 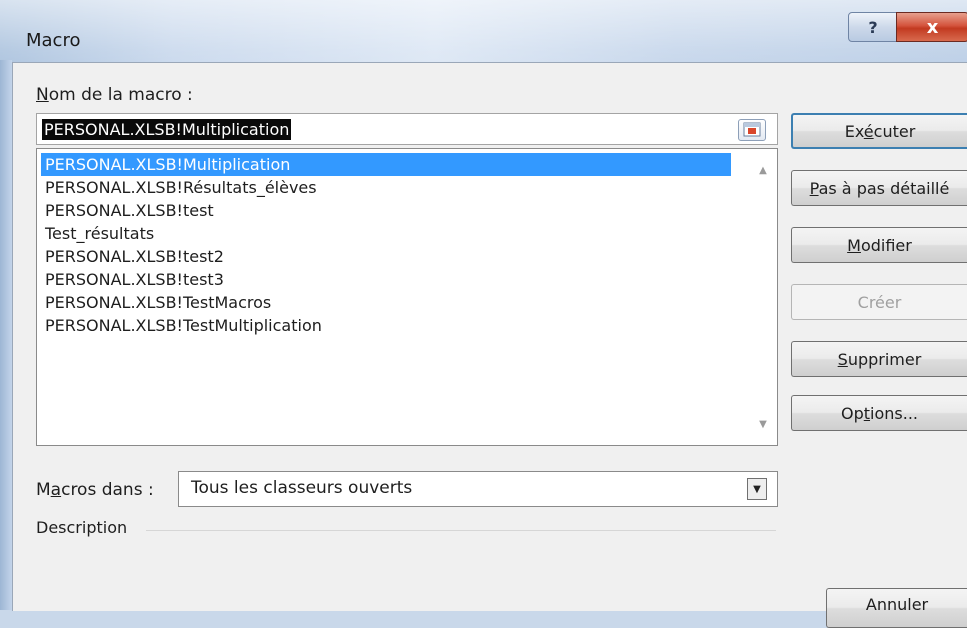 I want to click on description-label: Description, so click(x=82, y=527).